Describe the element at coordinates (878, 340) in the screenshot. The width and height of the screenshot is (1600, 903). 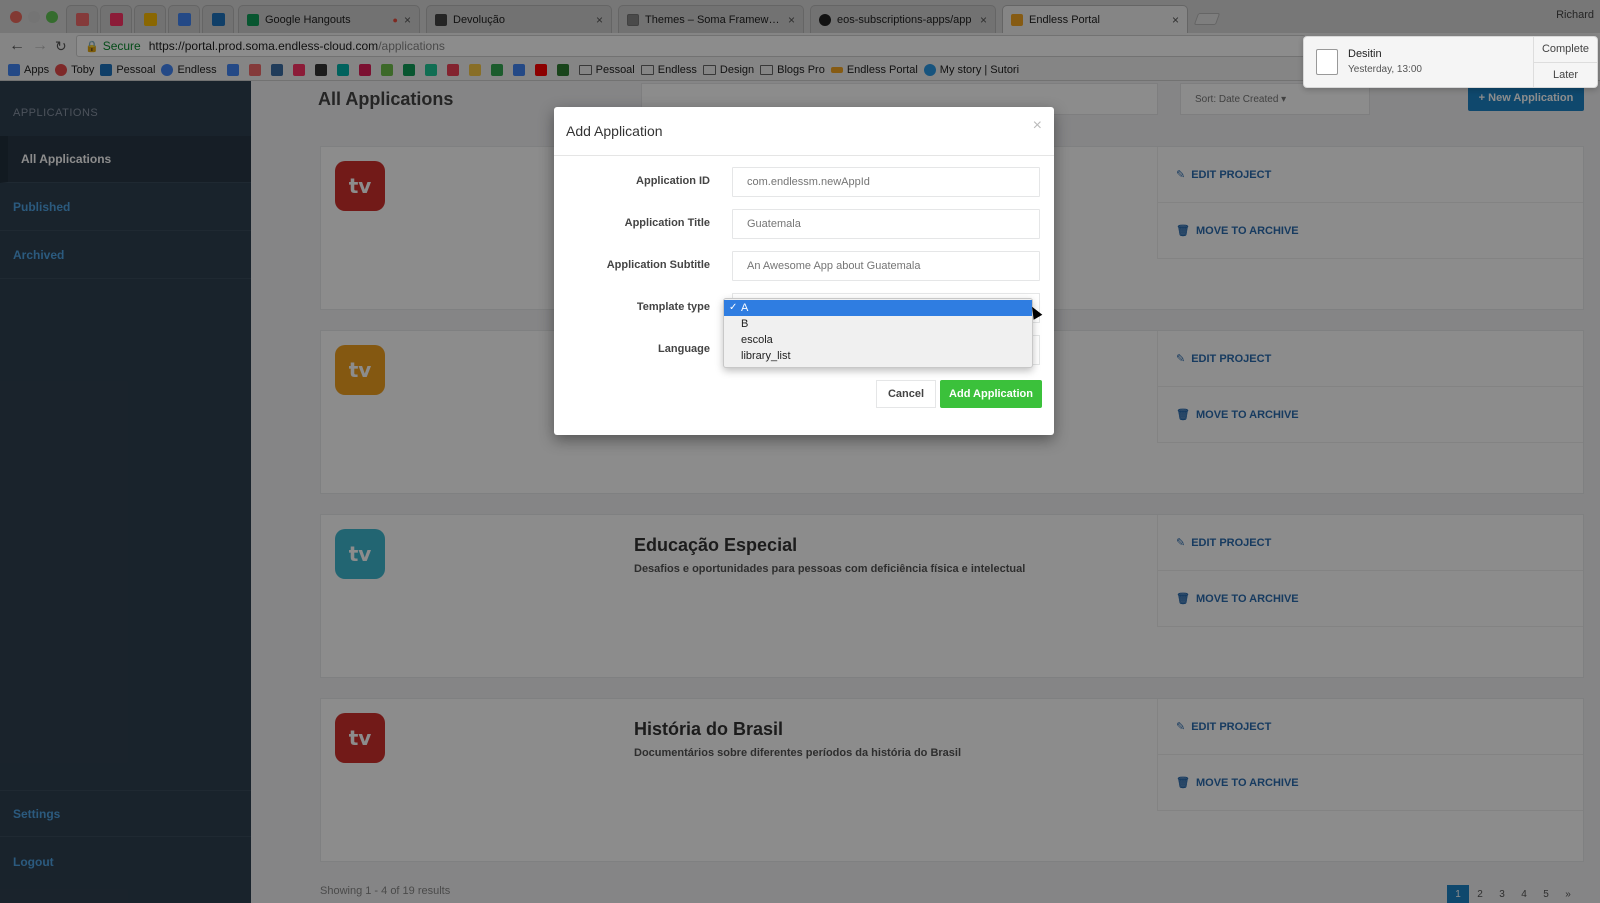
I see `template-option-escola: escola` at that location.